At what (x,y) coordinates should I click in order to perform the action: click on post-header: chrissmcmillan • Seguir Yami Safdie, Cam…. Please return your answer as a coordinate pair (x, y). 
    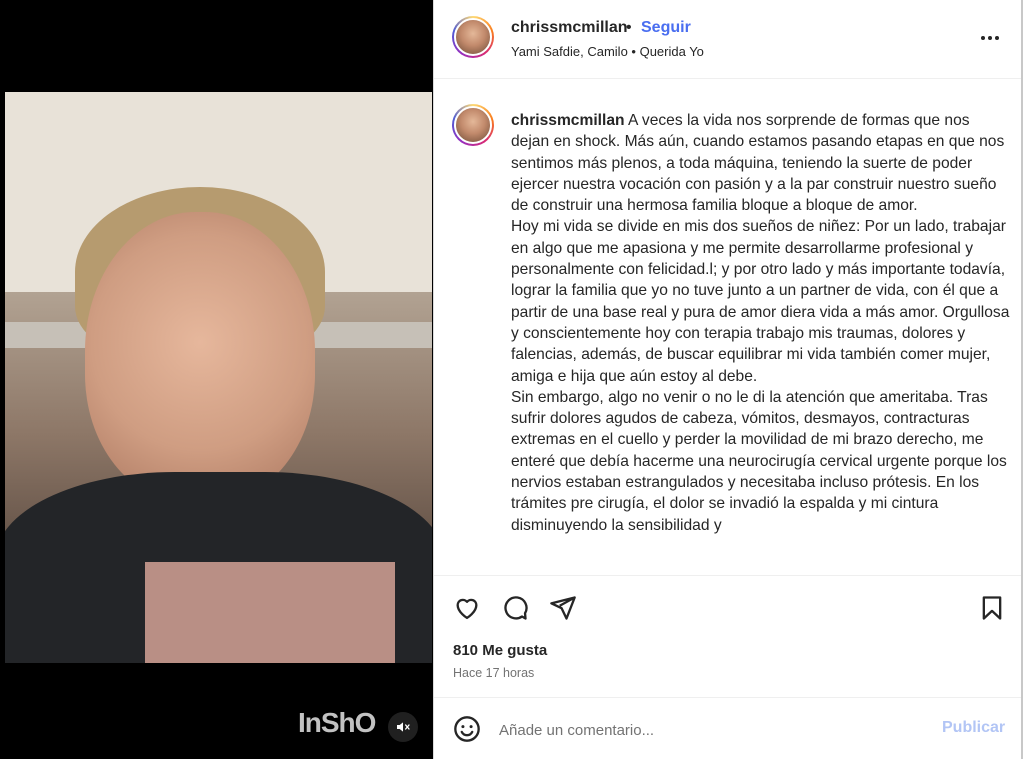
    Looking at the image, I should click on (728, 39).